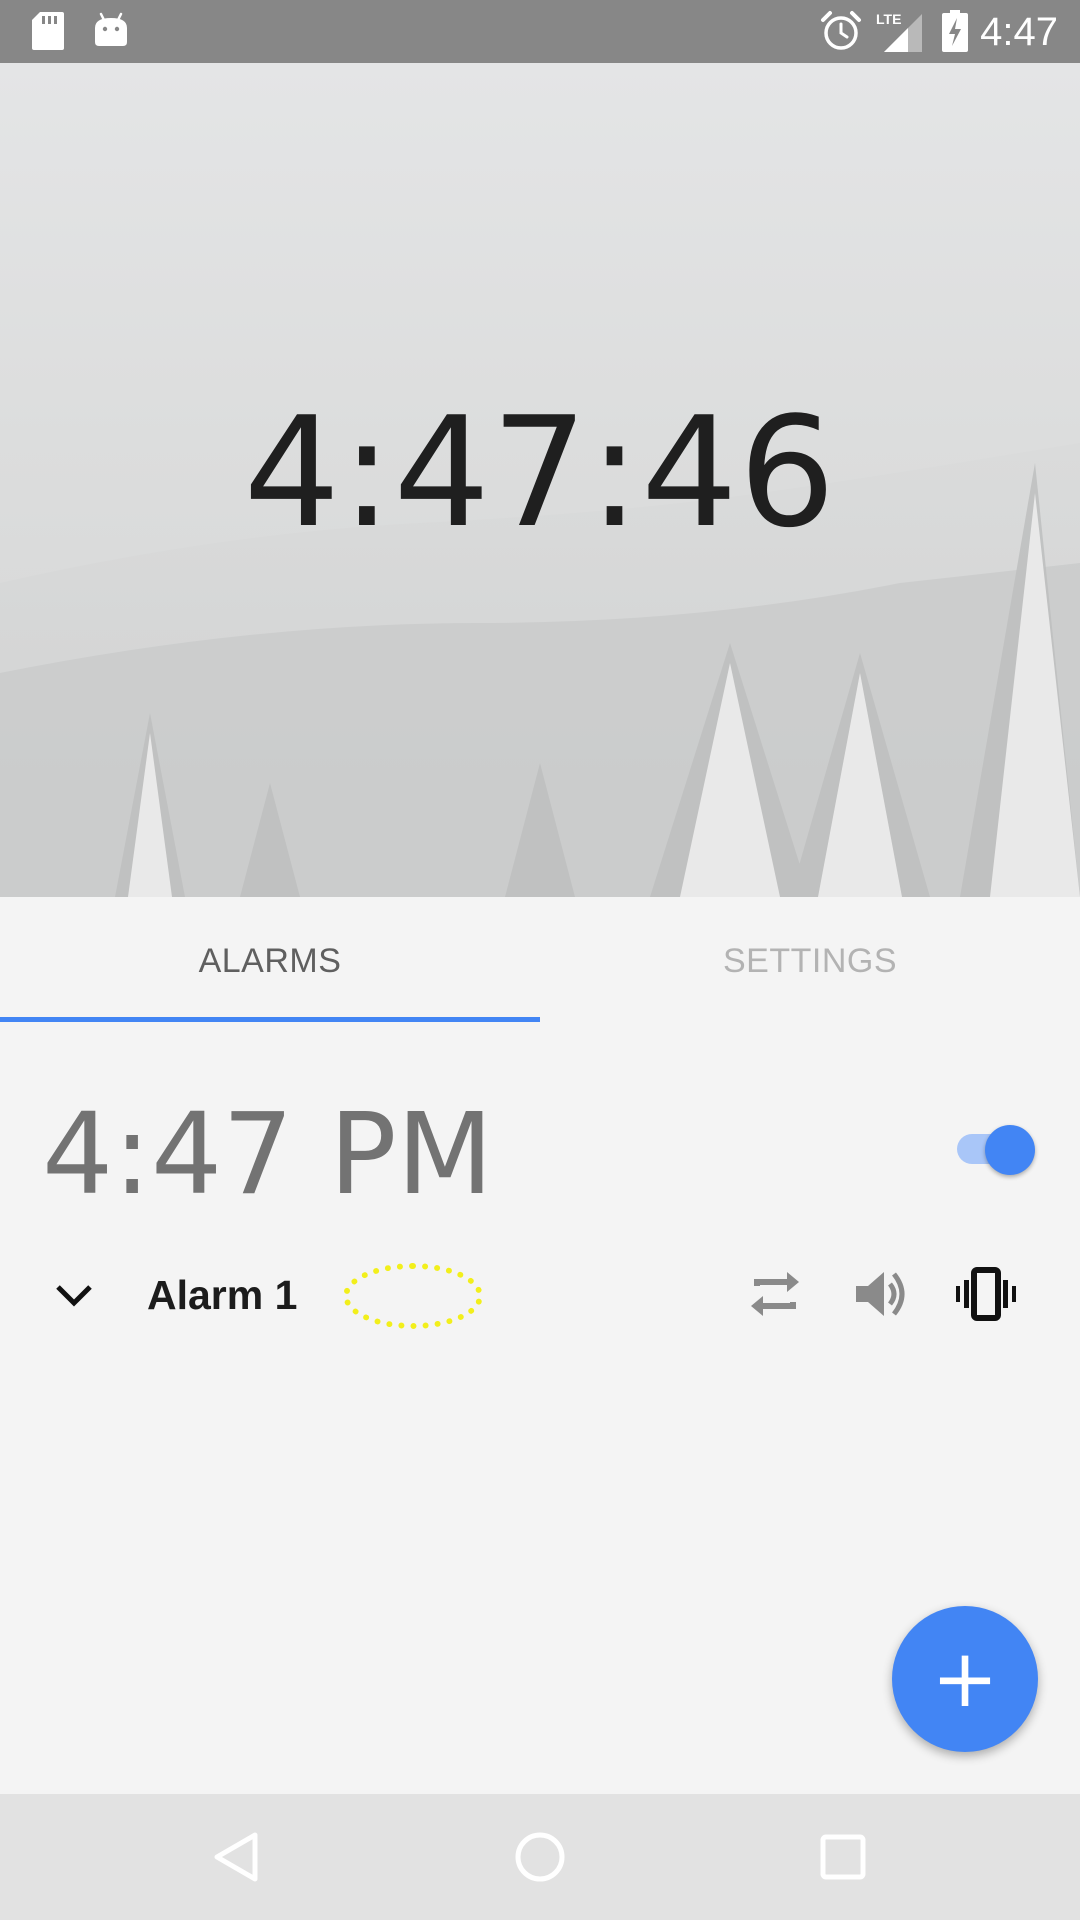 The height and width of the screenshot is (1920, 1080). What do you see at coordinates (880, 1294) in the screenshot?
I see `volume-icon` at bounding box center [880, 1294].